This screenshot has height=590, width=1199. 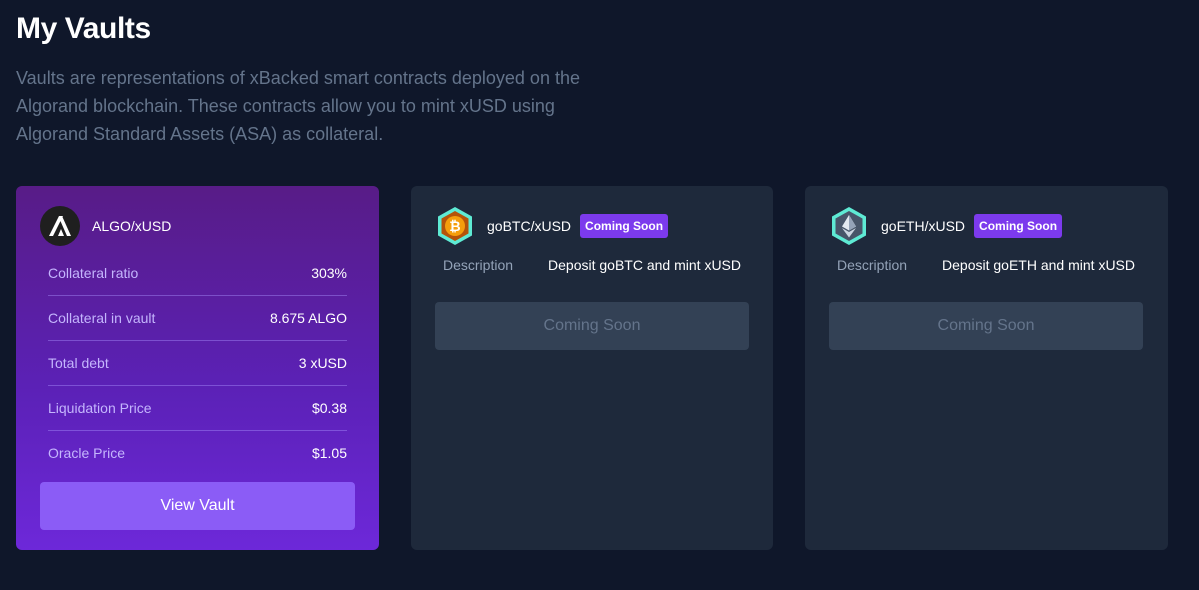 I want to click on vault-card-header: goETH/xUSD Coming Soon, so click(x=946, y=226).